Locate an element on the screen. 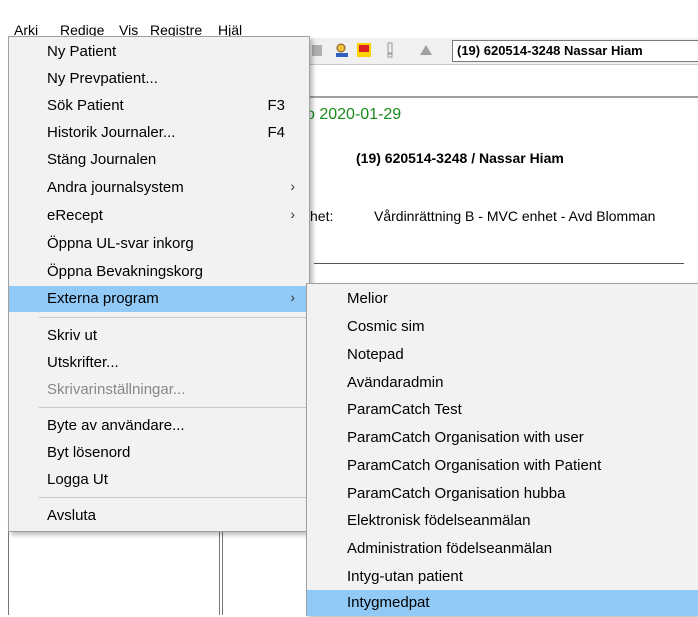 This screenshot has width=698, height=617. menu-item-erecept: eRecept › is located at coordinates (159, 216).